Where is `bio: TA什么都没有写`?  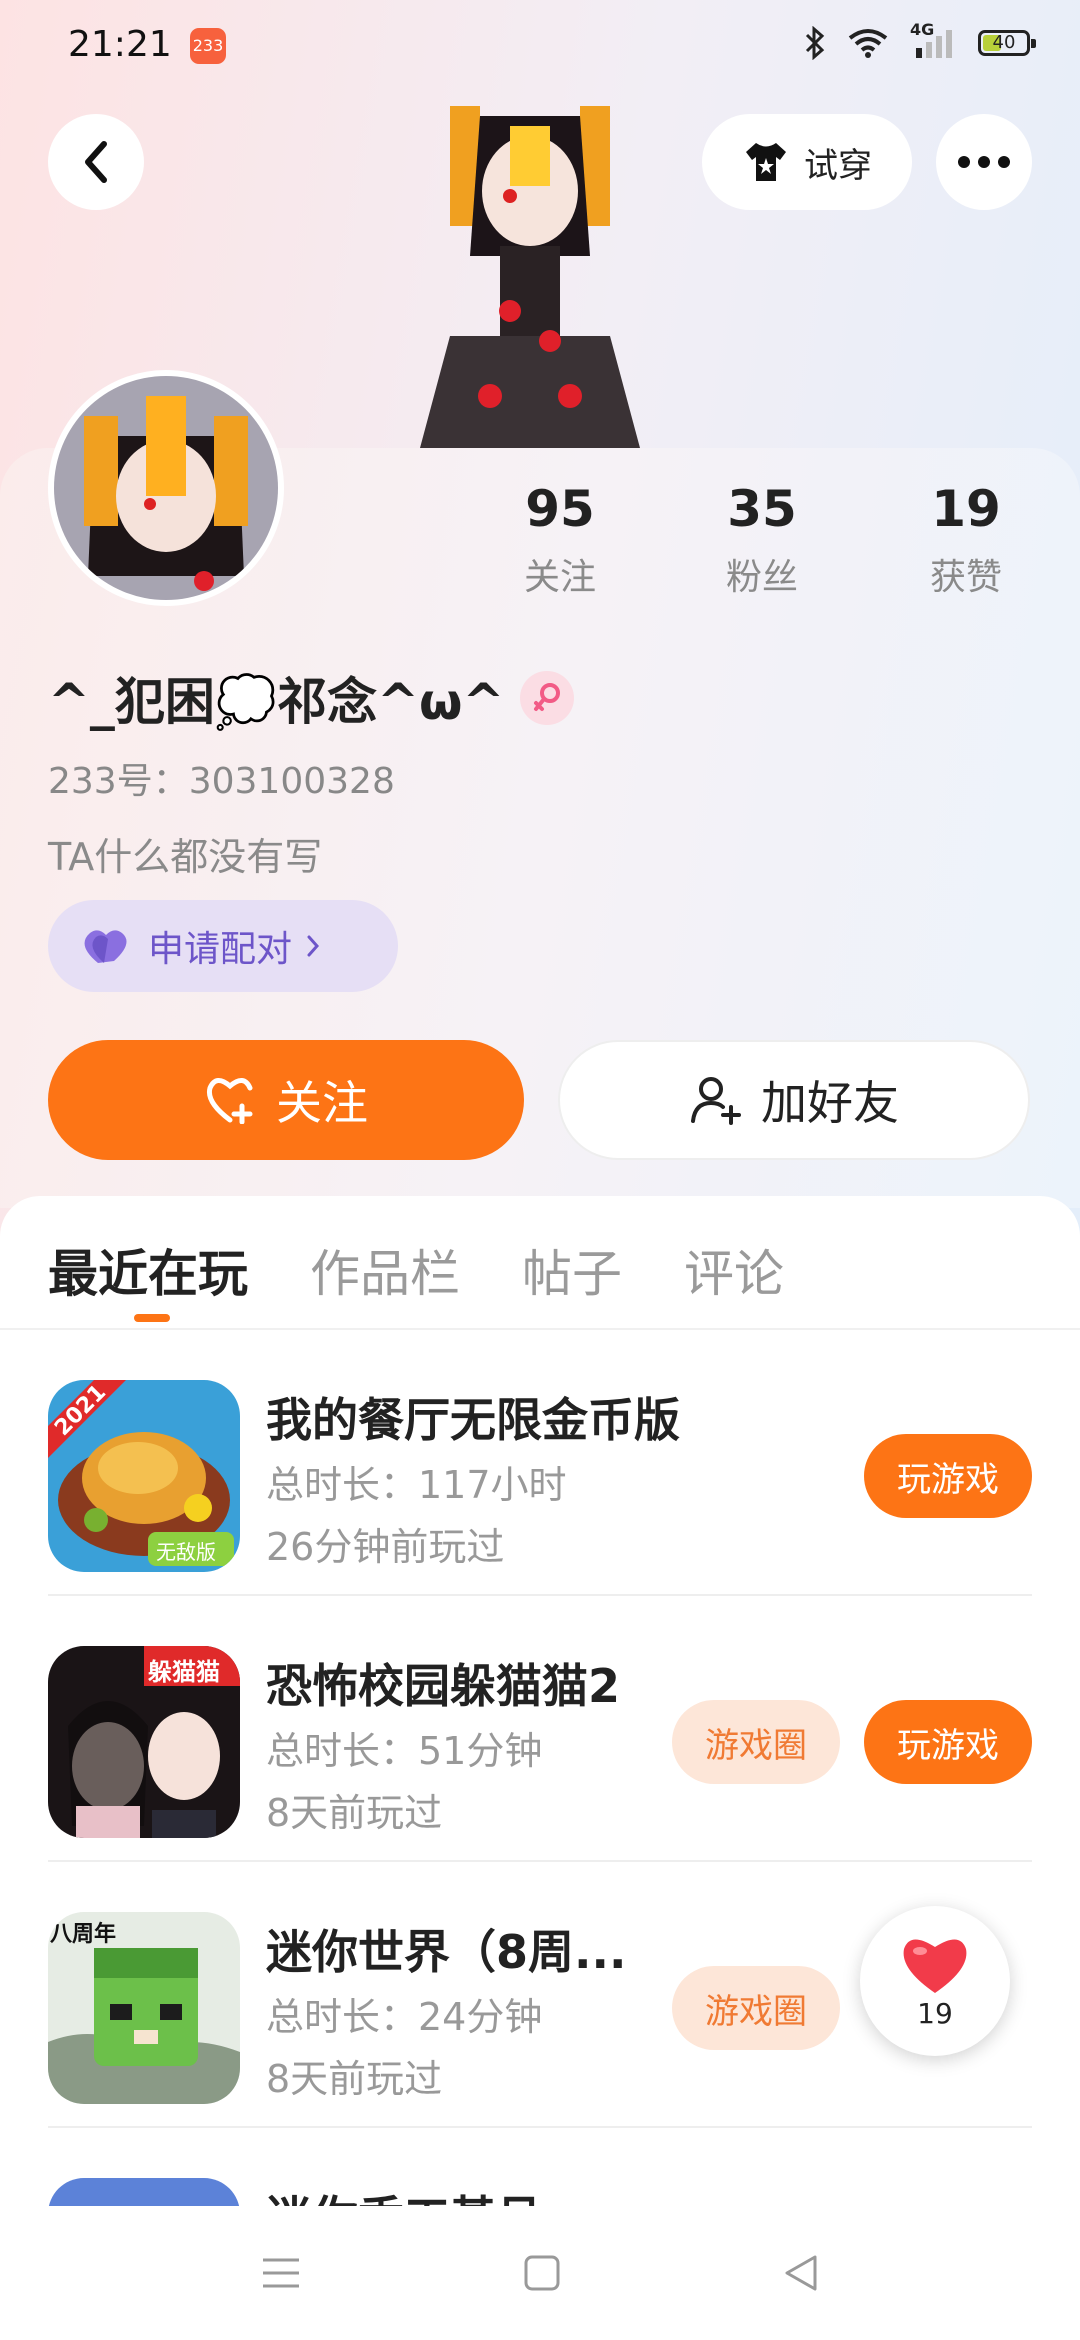 bio: TA什么都没有写 is located at coordinates (185, 857).